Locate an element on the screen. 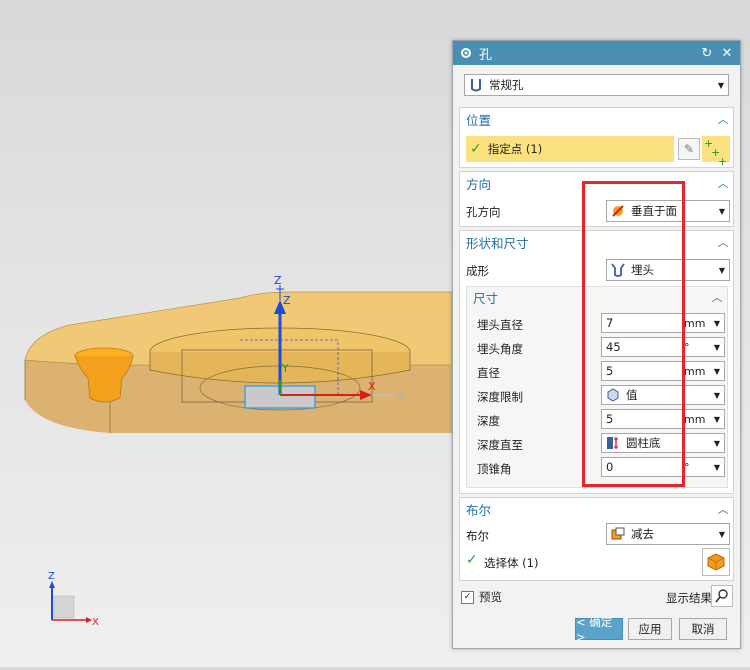 The height and width of the screenshot is (670, 750). gear-icon is located at coordinates (466, 53).